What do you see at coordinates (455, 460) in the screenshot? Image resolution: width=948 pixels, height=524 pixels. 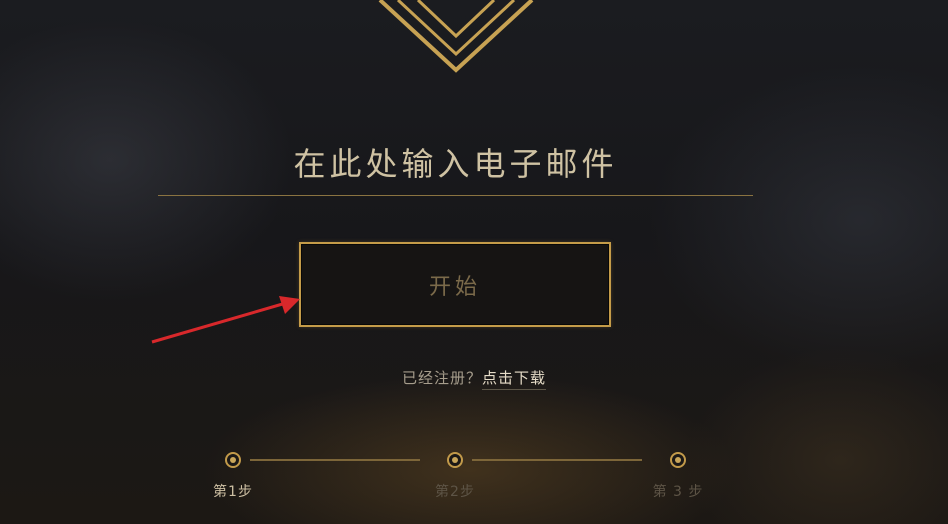 I see `step-2-dot-icon` at bounding box center [455, 460].